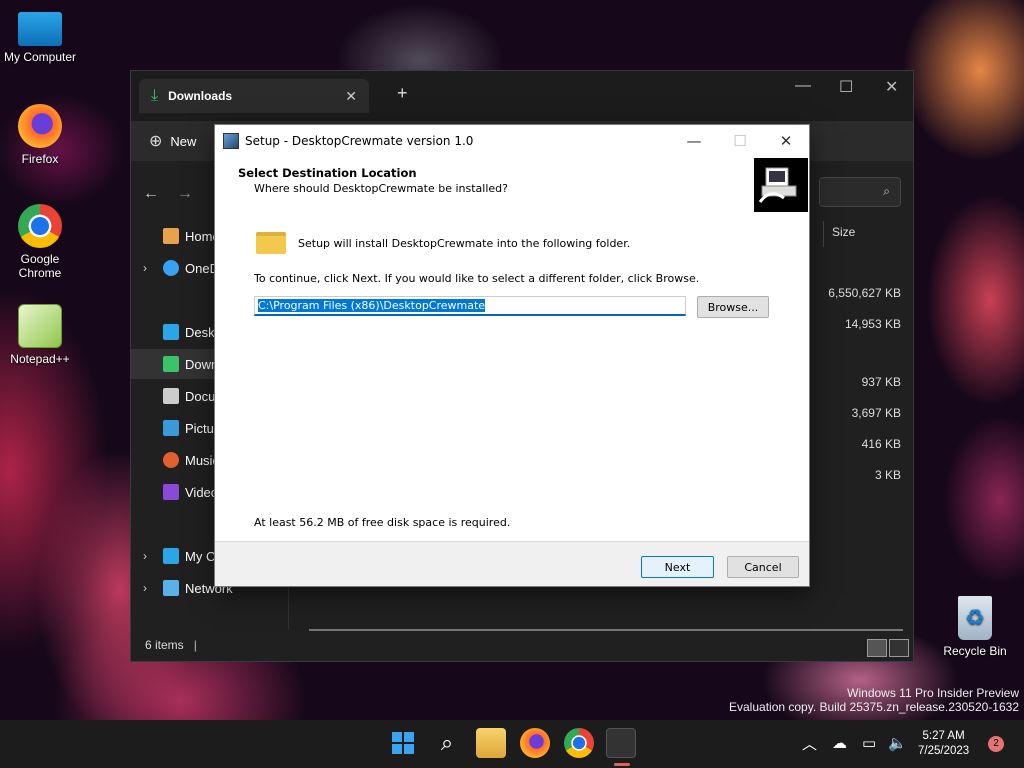 The height and width of the screenshot is (768, 1024). I want to click on next-button: Next, so click(677, 567).